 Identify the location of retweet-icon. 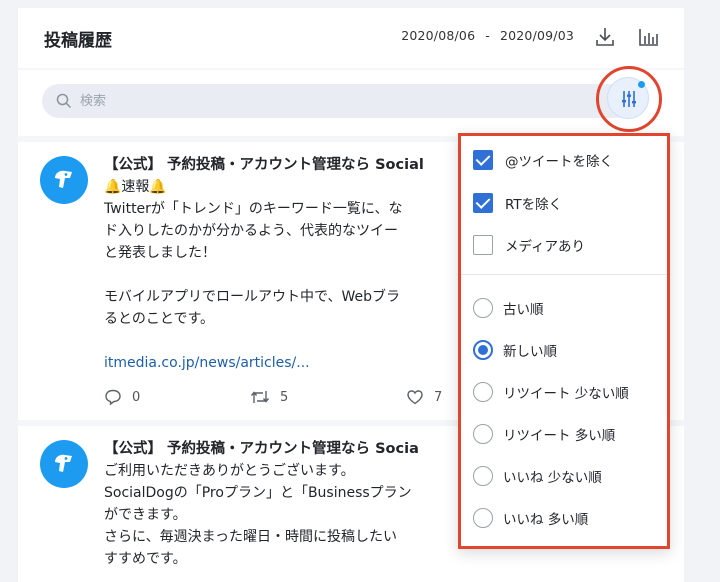
(260, 397).